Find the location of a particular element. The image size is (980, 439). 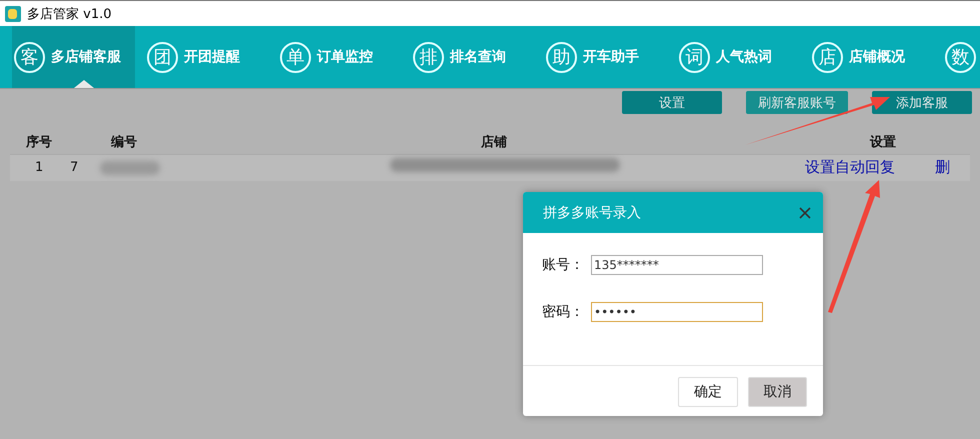

table-cell: 7 is located at coordinates (74, 167).